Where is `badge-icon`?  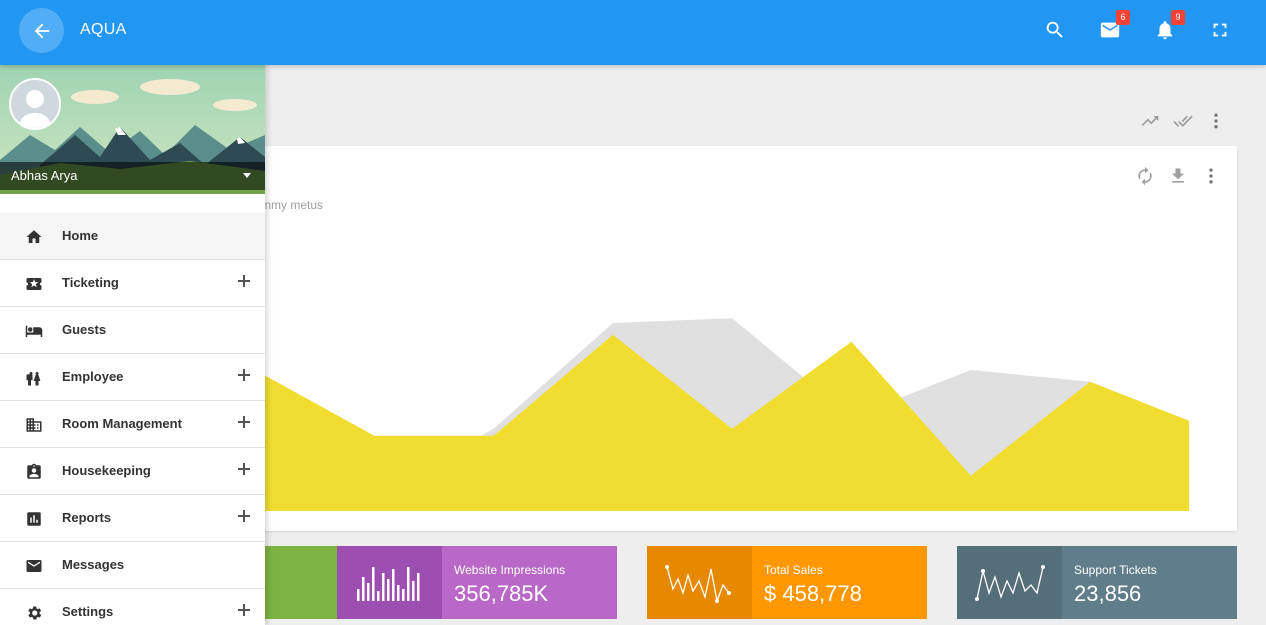 badge-icon is located at coordinates (34, 472).